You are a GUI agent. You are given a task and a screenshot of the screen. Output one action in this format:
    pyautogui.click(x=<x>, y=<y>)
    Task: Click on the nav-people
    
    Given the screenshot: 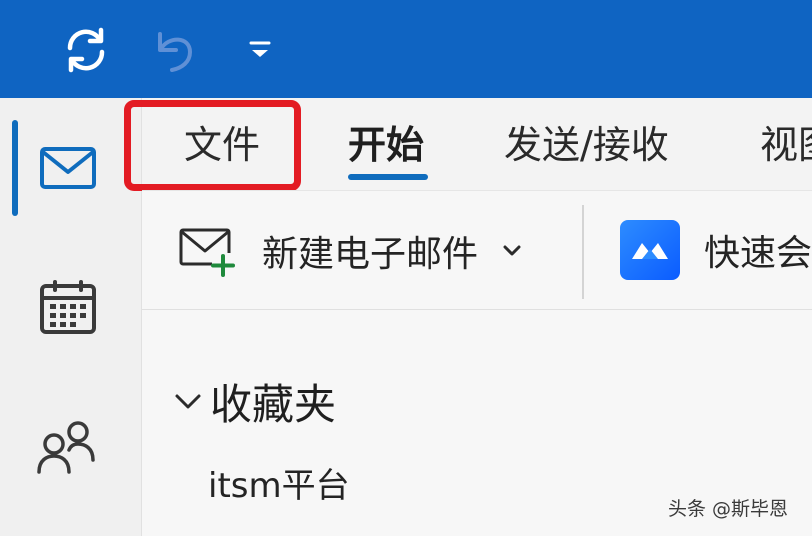 What is the action you would take?
    pyautogui.click(x=67, y=448)
    